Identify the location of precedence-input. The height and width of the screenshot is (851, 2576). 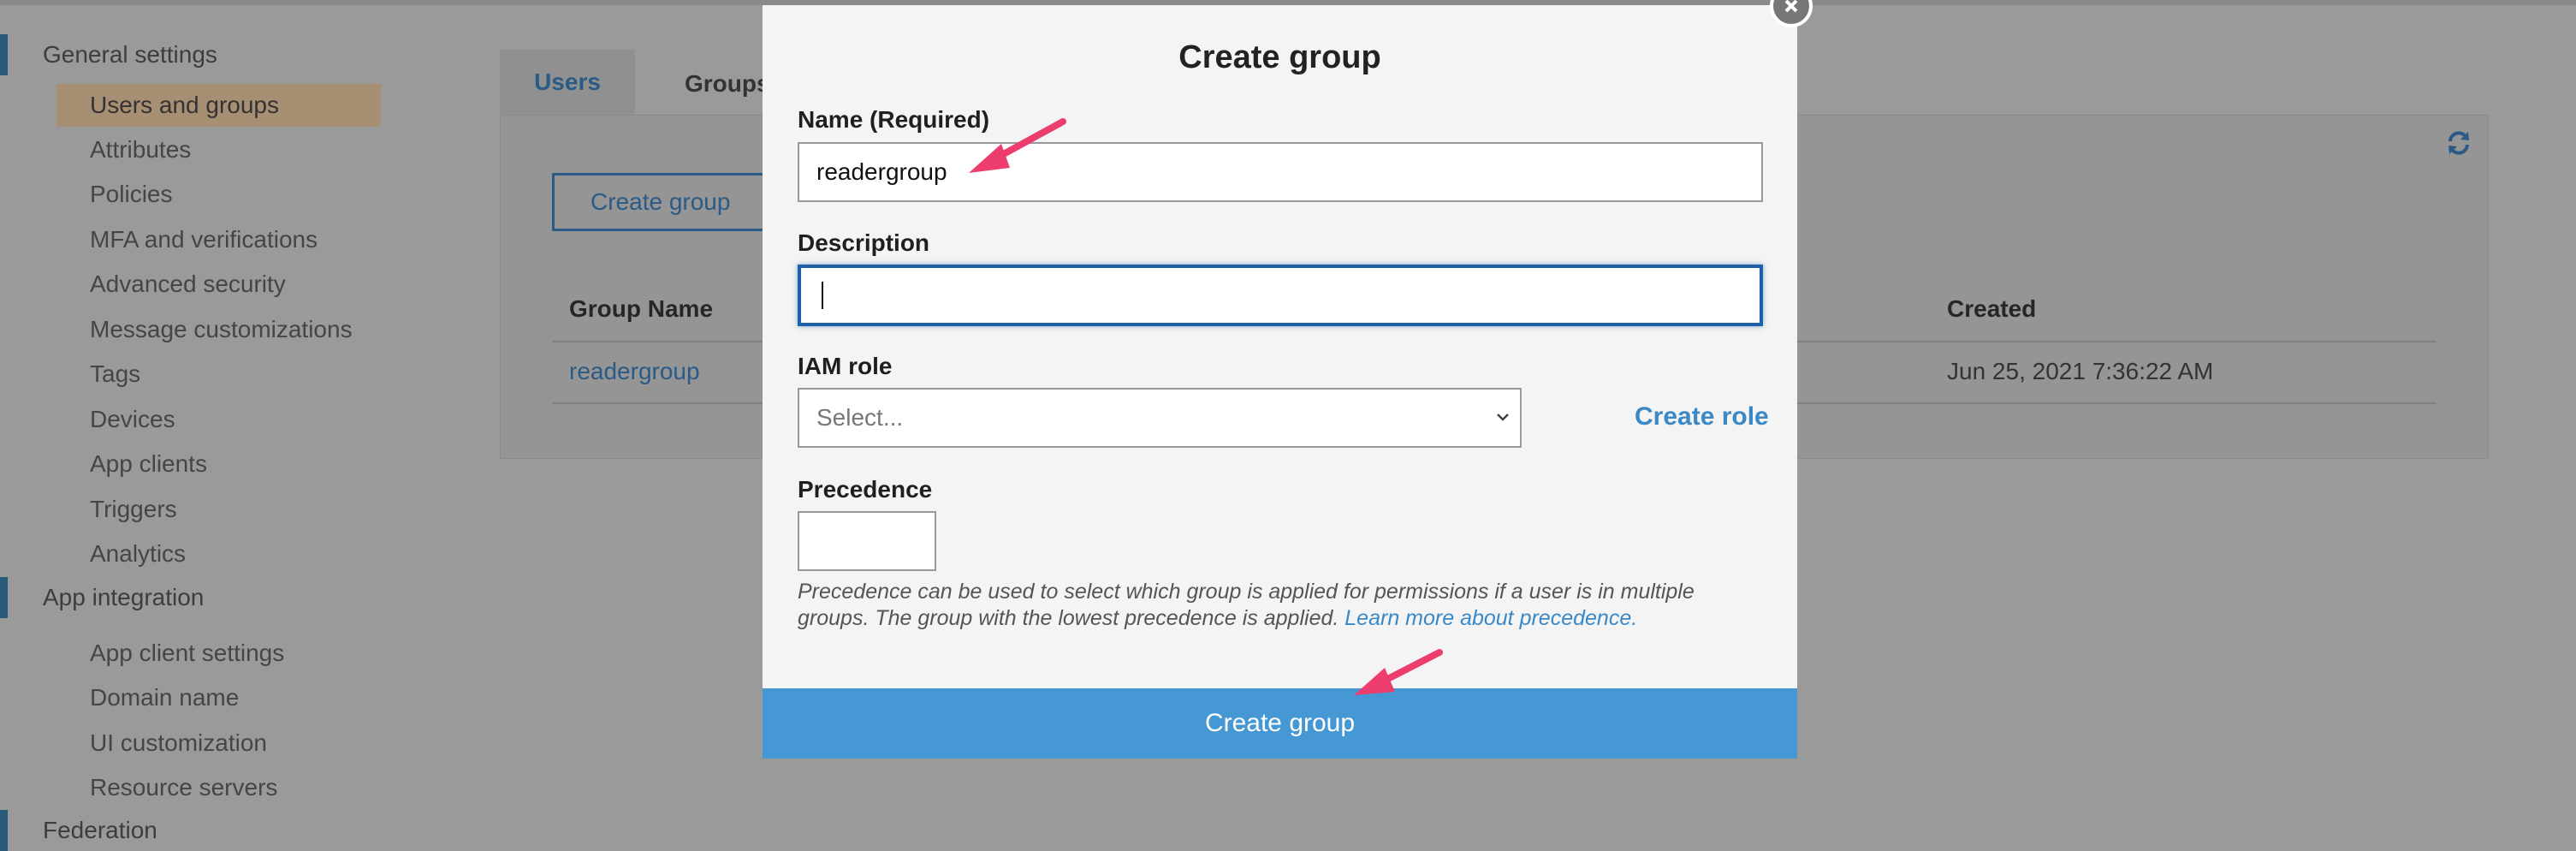
(867, 541).